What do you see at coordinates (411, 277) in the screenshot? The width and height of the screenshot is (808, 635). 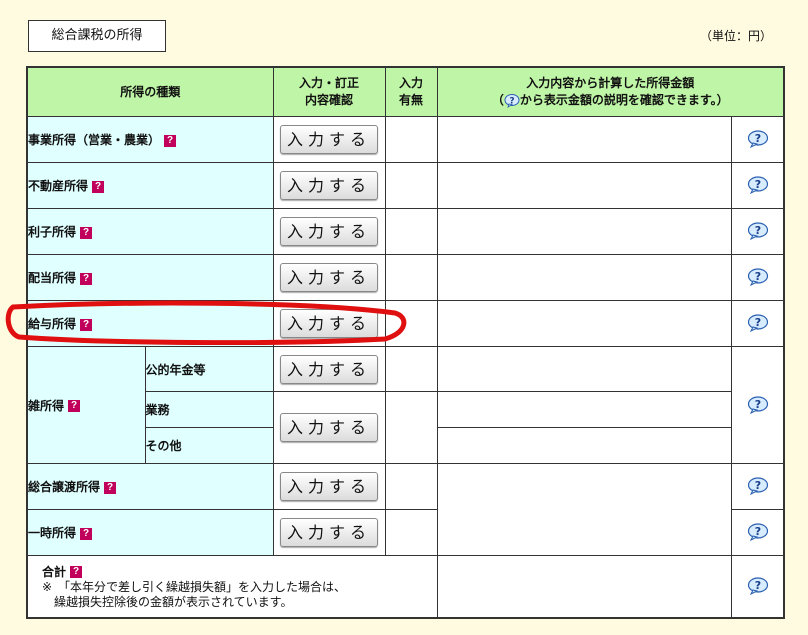 I see `input-status-dividend` at bounding box center [411, 277].